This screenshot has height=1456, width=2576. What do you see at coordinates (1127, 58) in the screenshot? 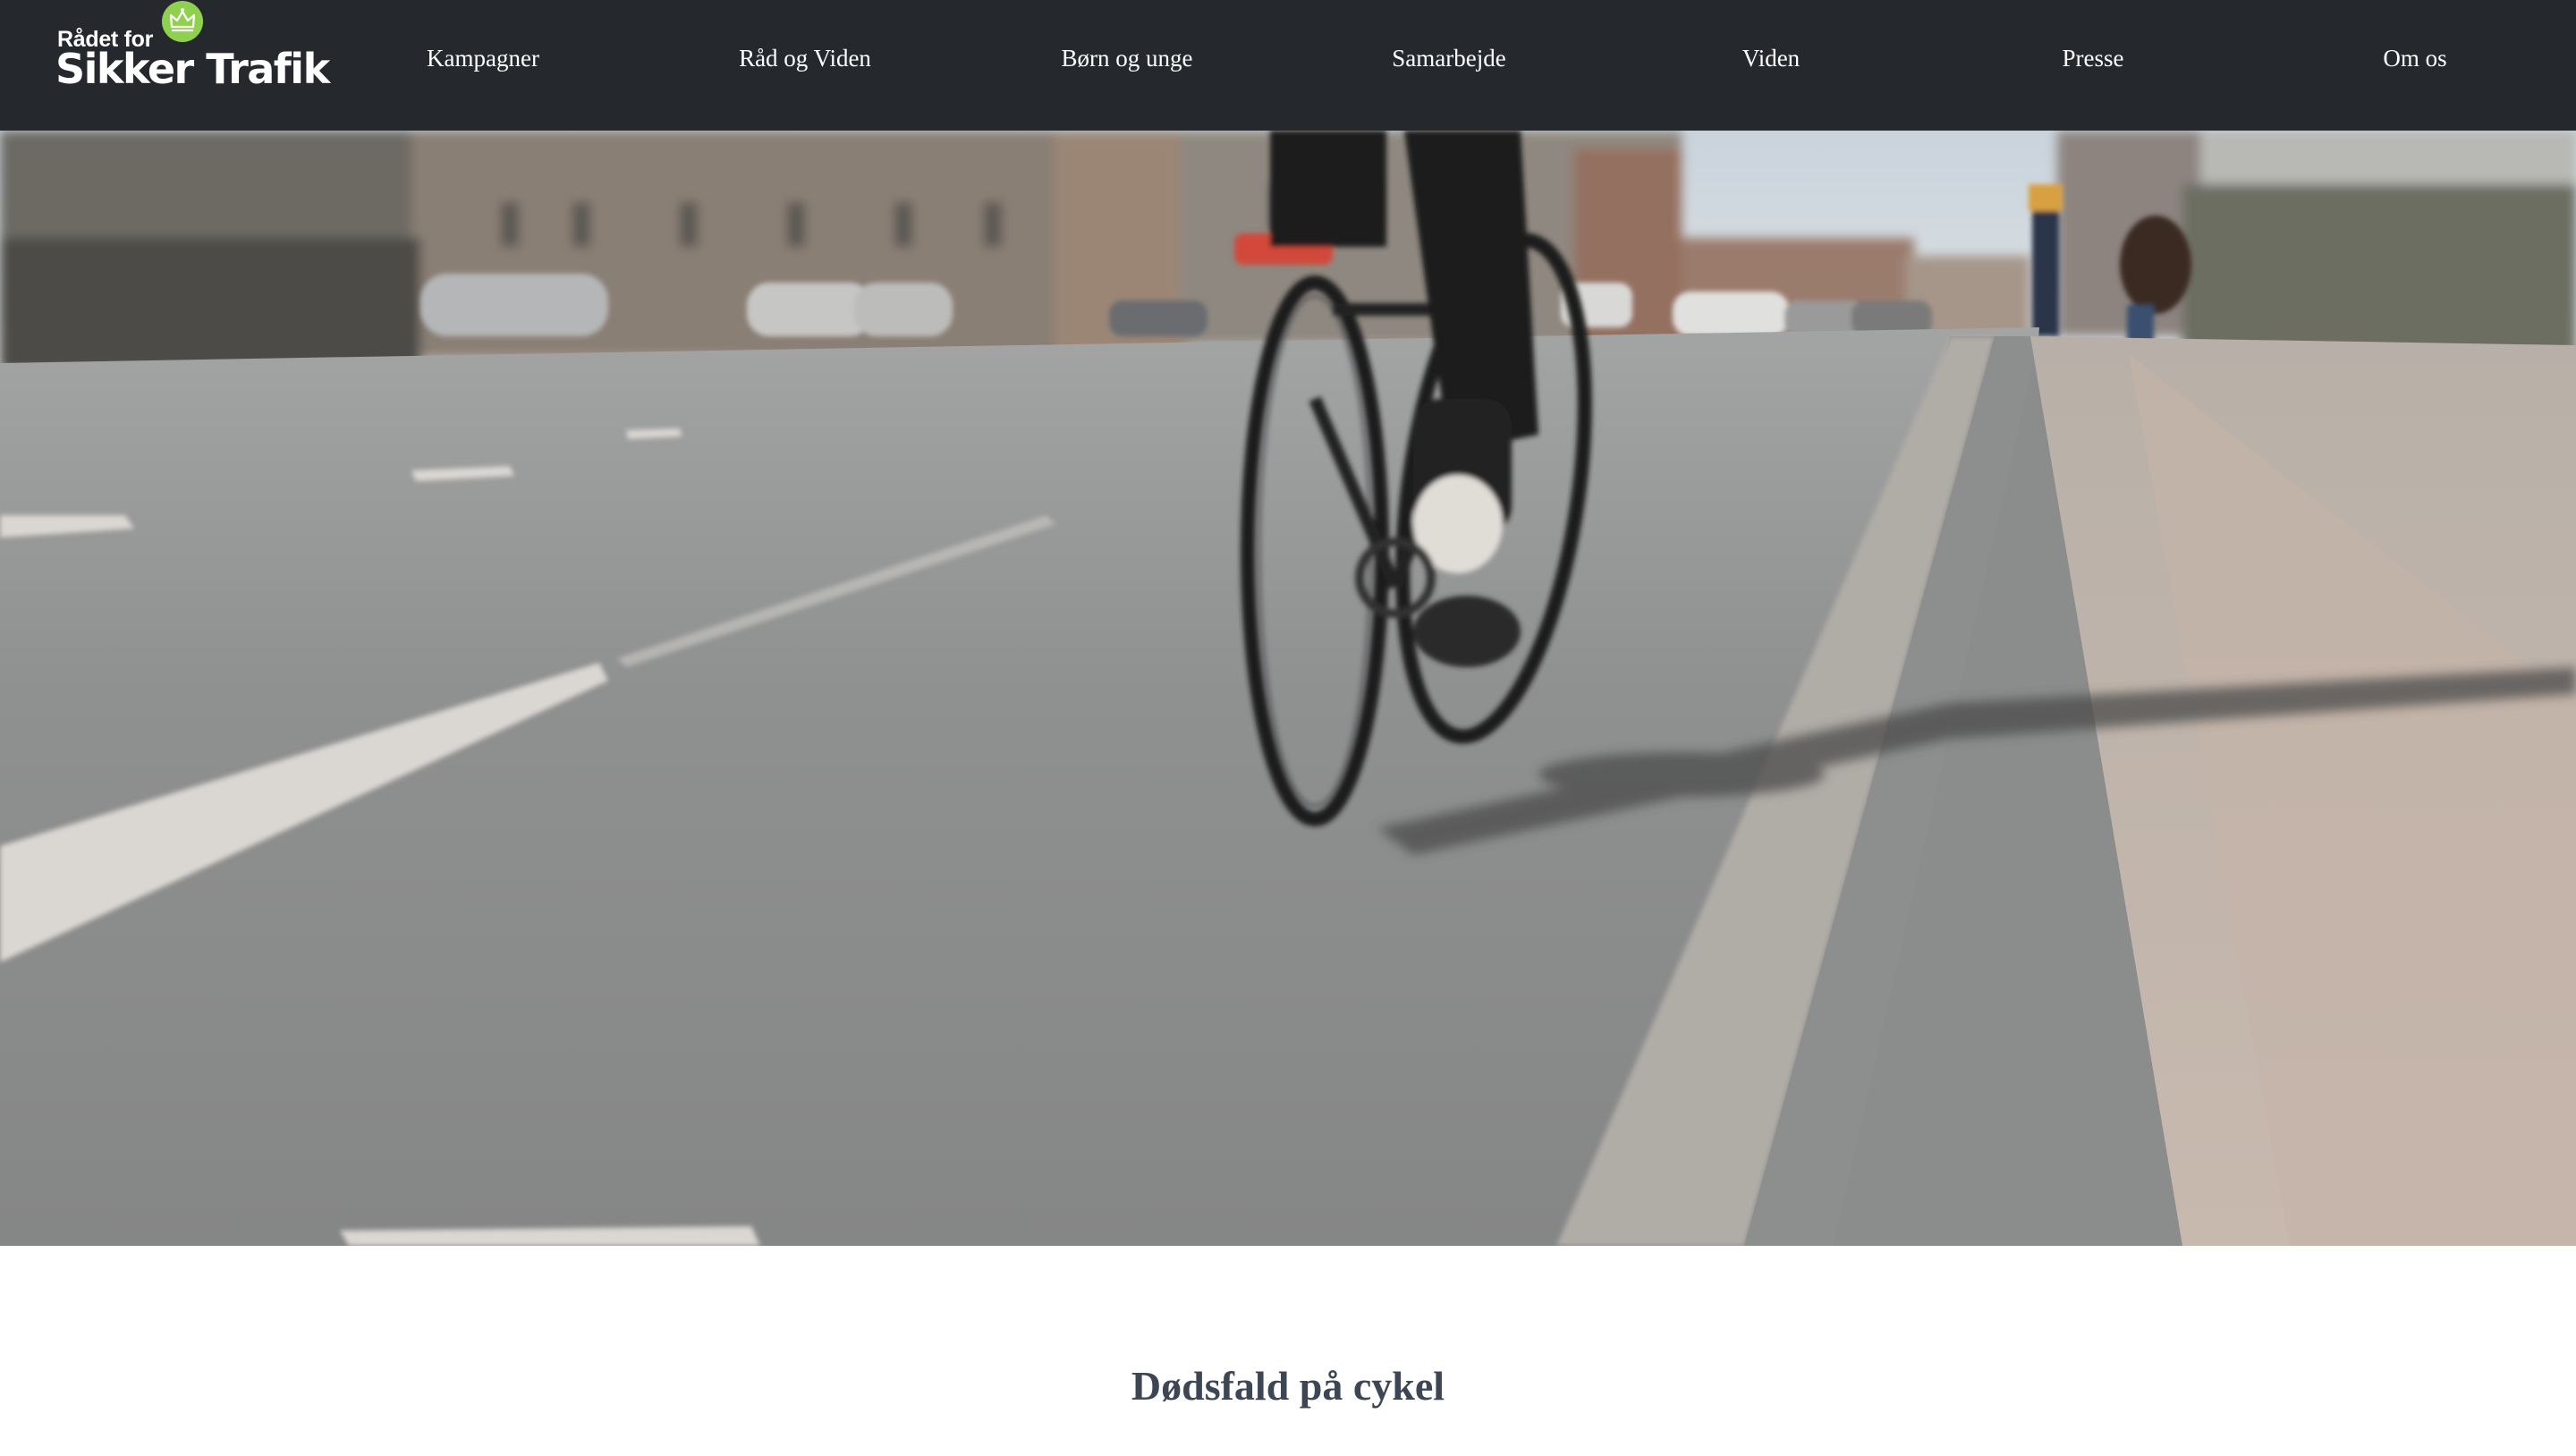
I see `nav-item-boern-og-unge: Børn og unge` at bounding box center [1127, 58].